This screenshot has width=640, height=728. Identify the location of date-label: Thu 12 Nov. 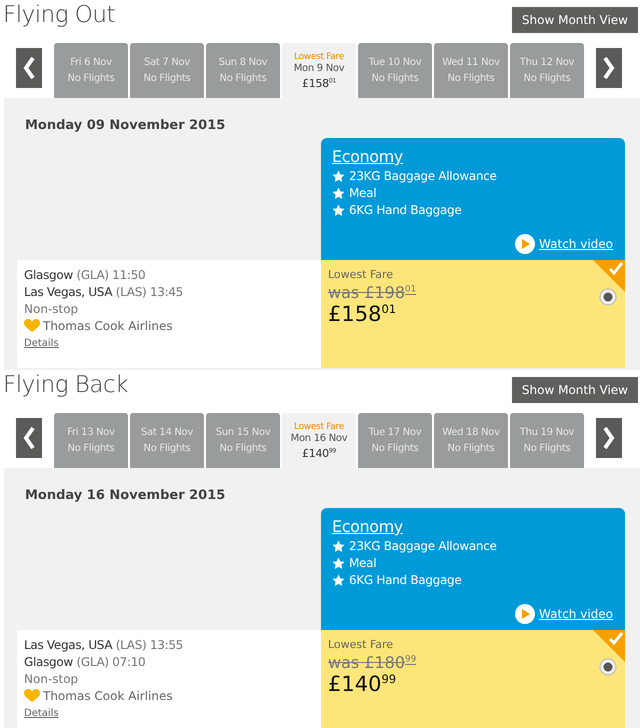
(547, 62).